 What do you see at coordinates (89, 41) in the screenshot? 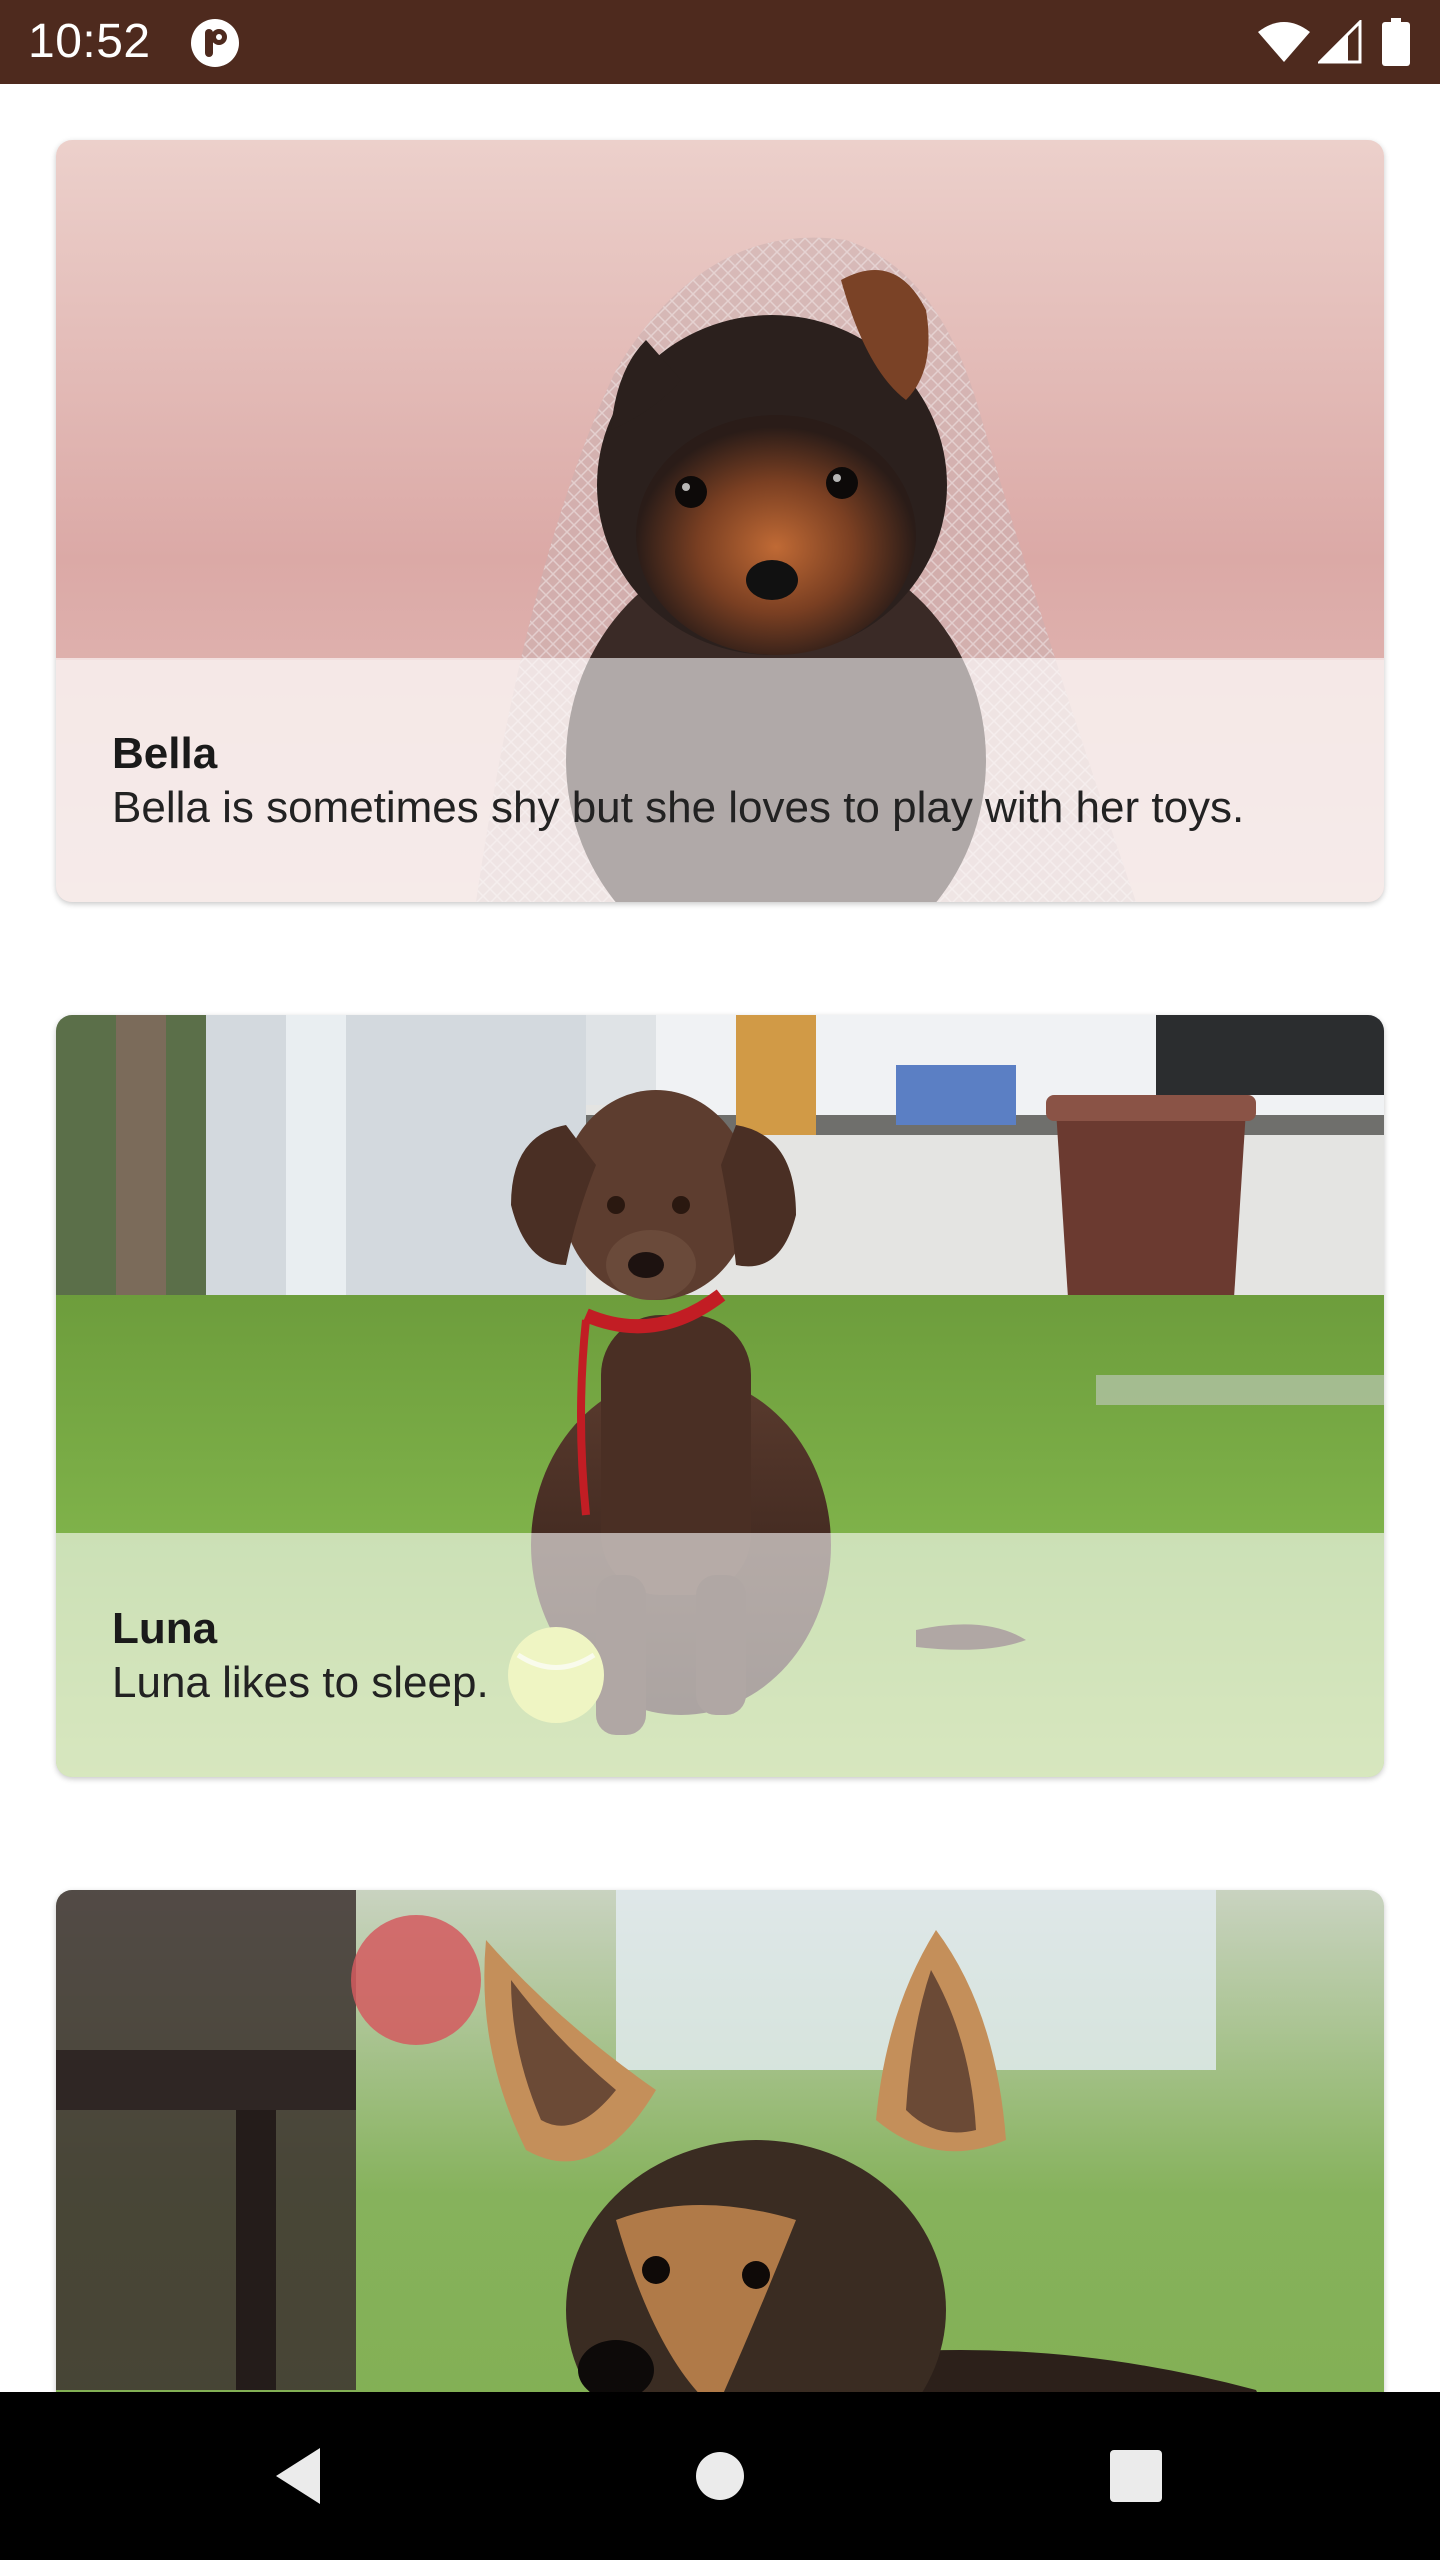
I see `status-time: 10:52` at bounding box center [89, 41].